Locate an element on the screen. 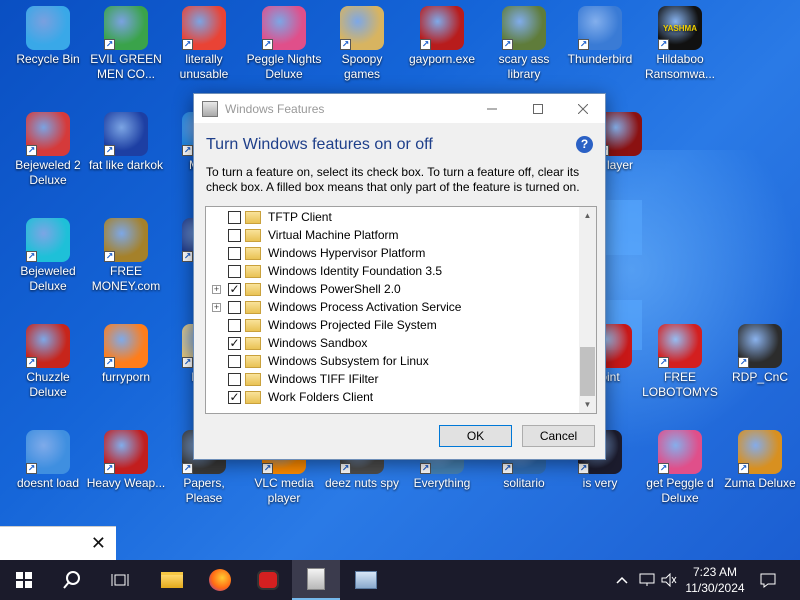 This screenshot has height=600, width=800. desktop-icon: ↗ Peggle Nights Deluxe is located at coordinates (284, 44).